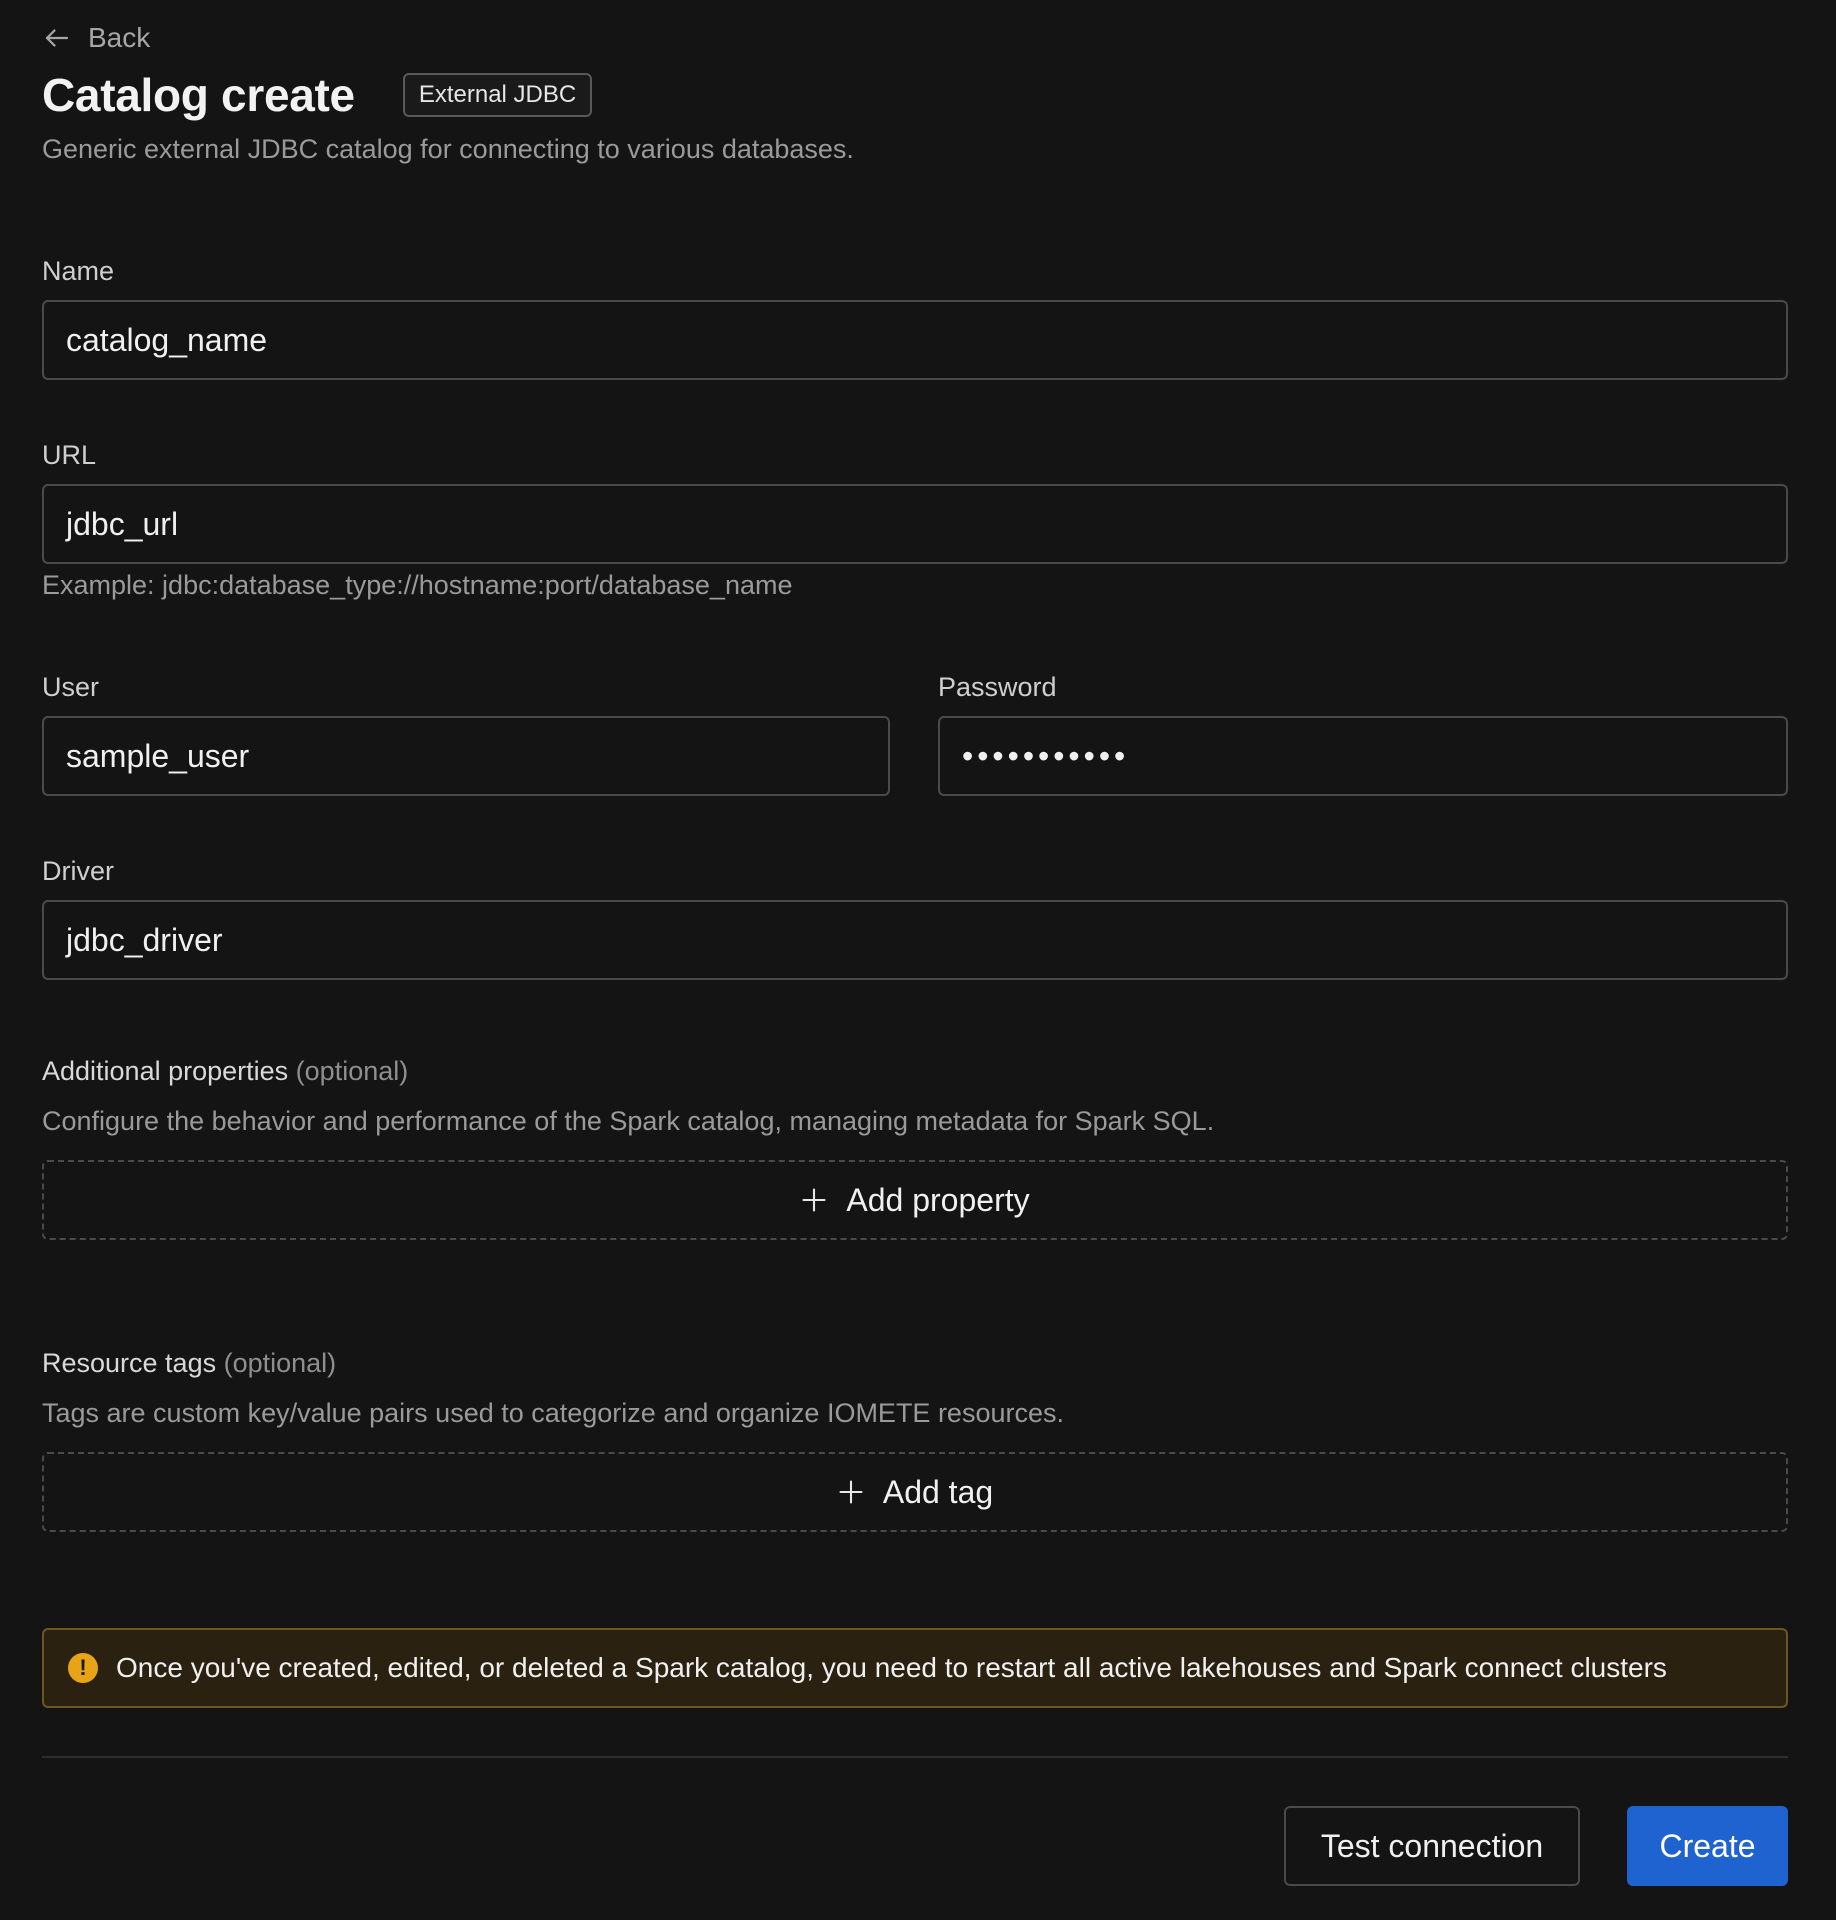  I want to click on arrow-left-icon, so click(57, 38).